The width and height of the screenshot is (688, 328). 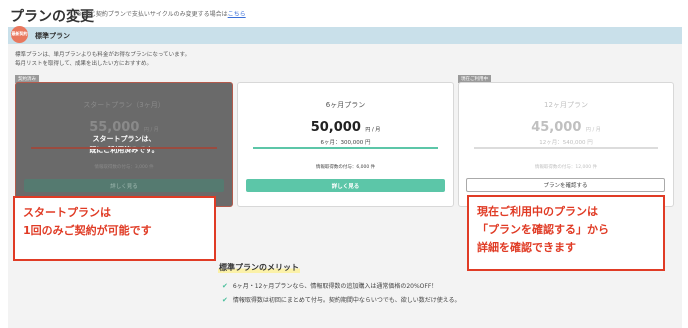 What do you see at coordinates (124, 185) in the screenshot?
I see `start-plan-details-button: 詳しく見る` at bounding box center [124, 185].